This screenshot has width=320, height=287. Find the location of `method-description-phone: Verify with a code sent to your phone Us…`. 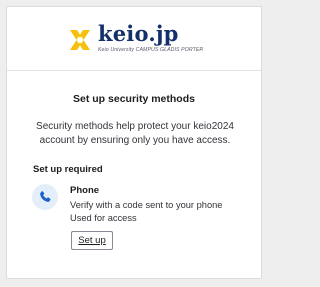

method-description-phone: Verify with a code sent to your phone Us… is located at coordinates (146, 212).